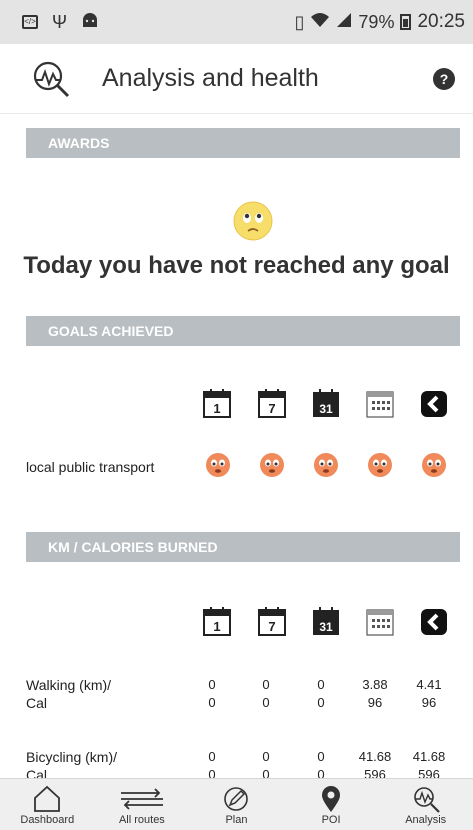 Image resolution: width=473 pixels, height=830 pixels. What do you see at coordinates (236, 404) in the screenshot?
I see `goals-period-icons: 1 7 31` at bounding box center [236, 404].